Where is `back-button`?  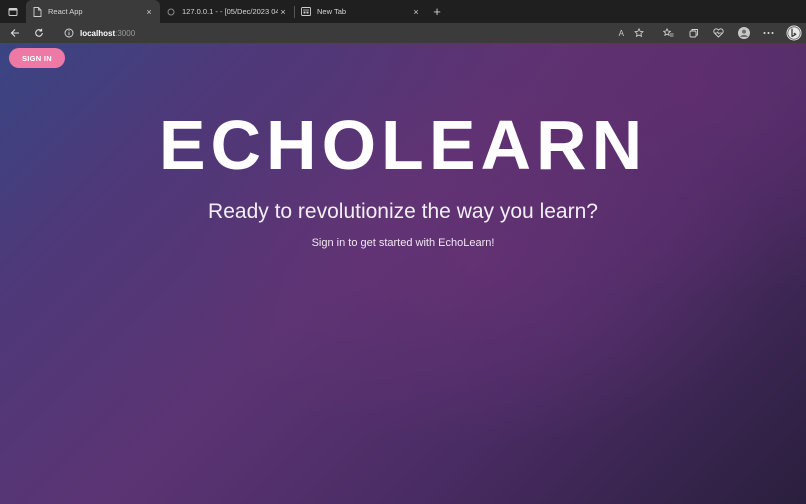
back-button is located at coordinates (15, 33).